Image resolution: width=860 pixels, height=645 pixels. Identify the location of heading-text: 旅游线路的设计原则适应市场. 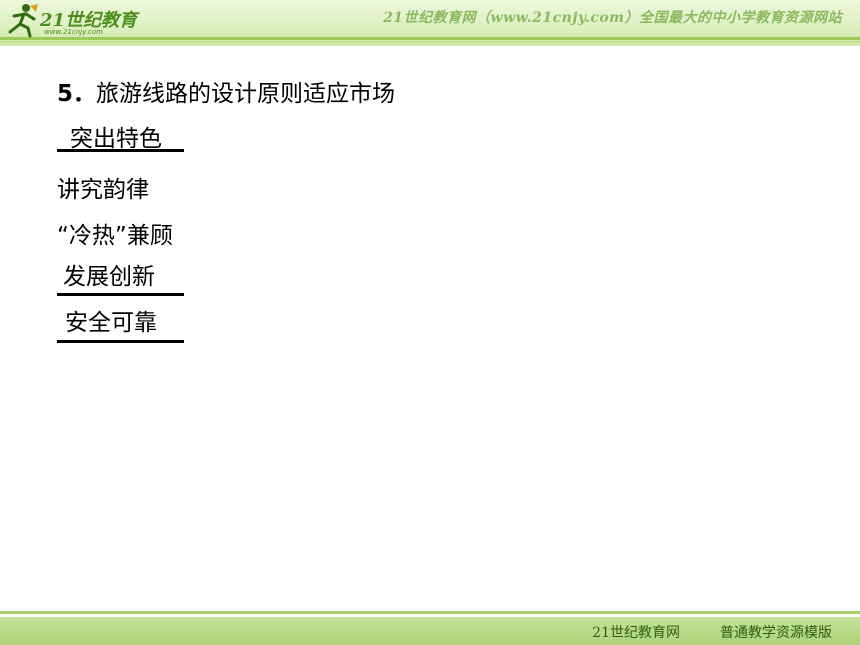
(246, 94).